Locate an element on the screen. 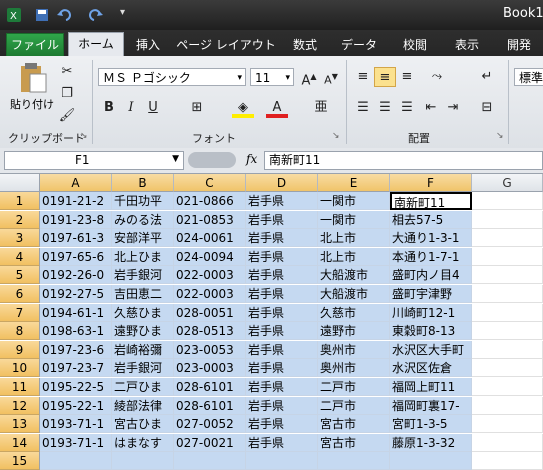 Image resolution: width=543 pixels, height=470 pixels. cell: 0197-61-3 is located at coordinates (76, 238).